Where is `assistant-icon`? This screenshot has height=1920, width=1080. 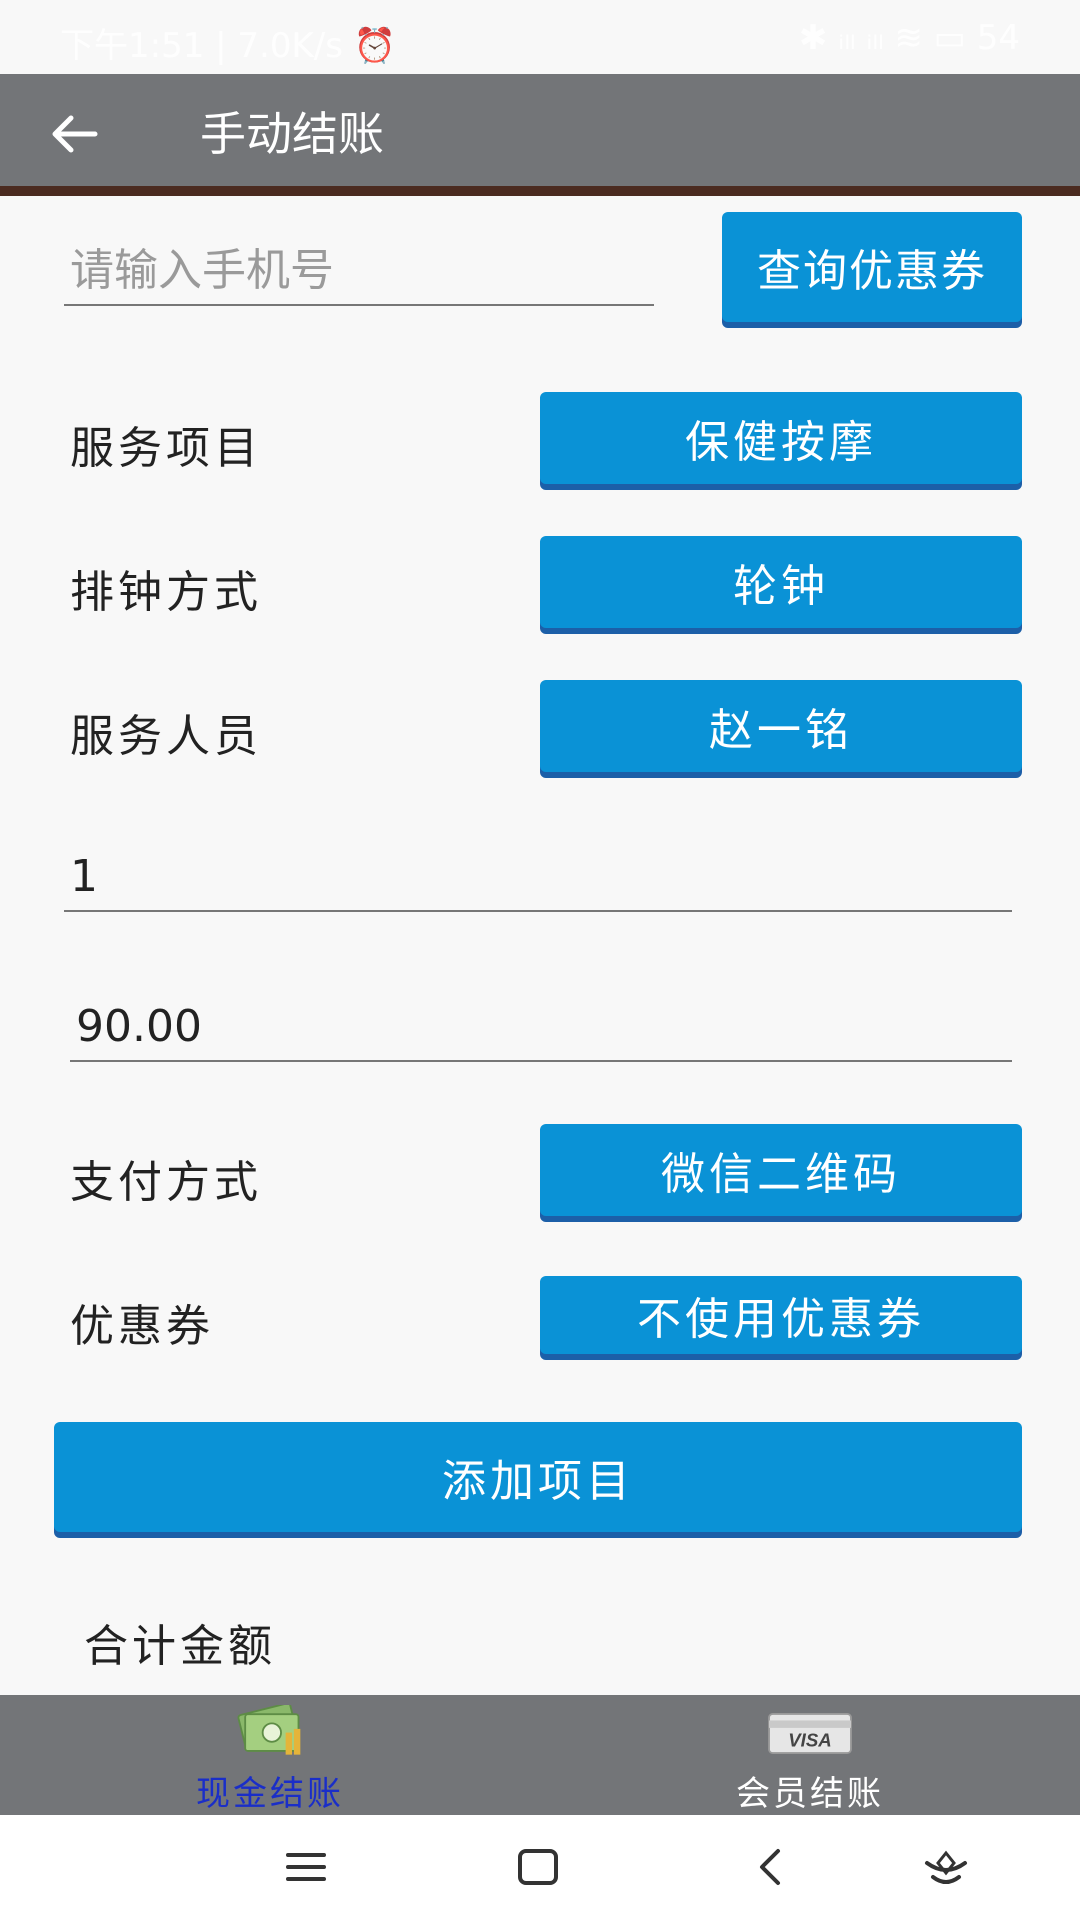 assistant-icon is located at coordinates (946, 1867).